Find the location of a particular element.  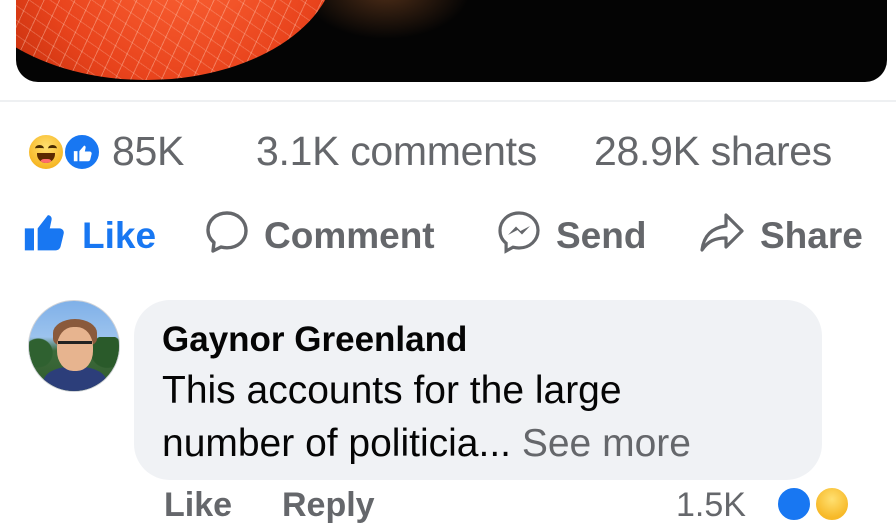

see-more-link: See more is located at coordinates (601, 443).